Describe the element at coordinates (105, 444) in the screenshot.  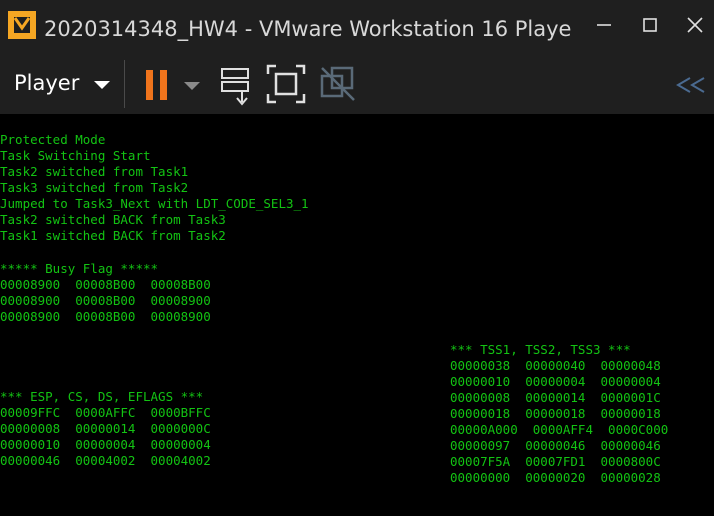
I see `regs-row: 00000010 00000004 00000004` at that location.